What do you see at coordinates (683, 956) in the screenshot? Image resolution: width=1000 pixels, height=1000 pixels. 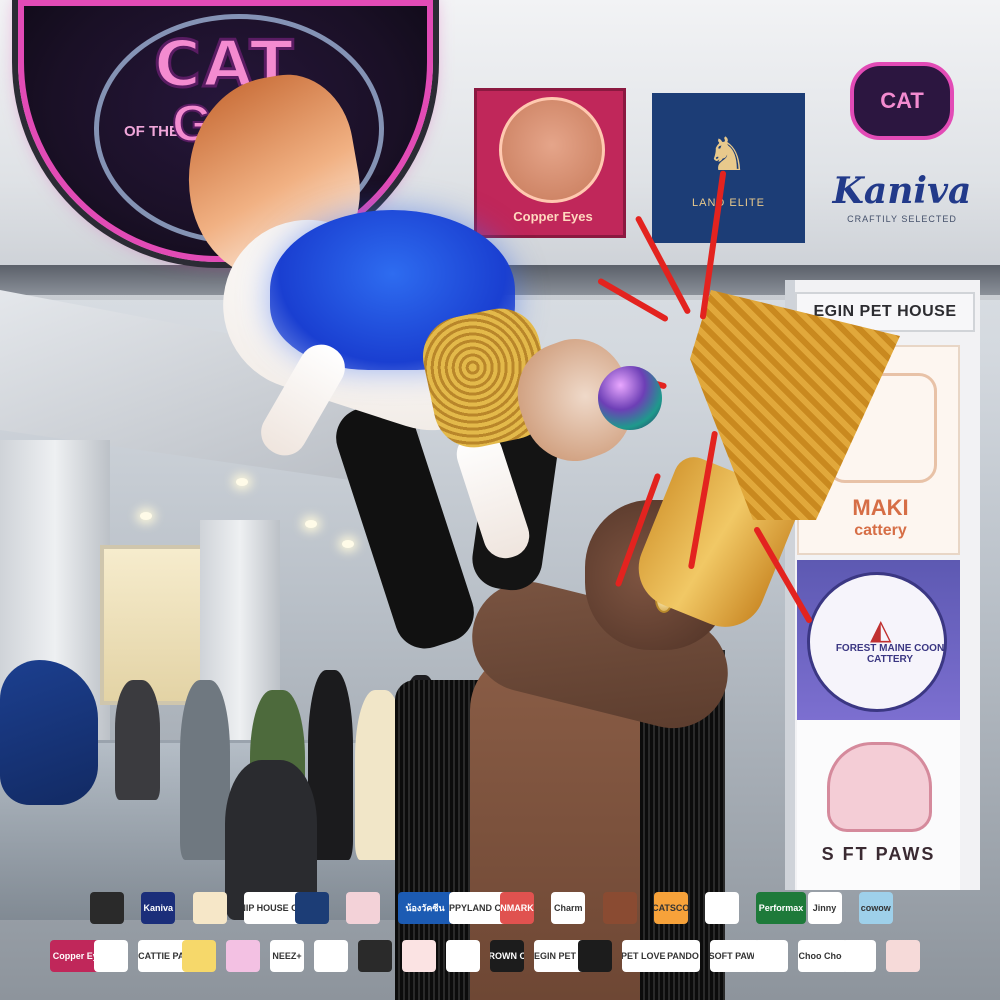 I see `sponsor-logo: PANDO` at bounding box center [683, 956].